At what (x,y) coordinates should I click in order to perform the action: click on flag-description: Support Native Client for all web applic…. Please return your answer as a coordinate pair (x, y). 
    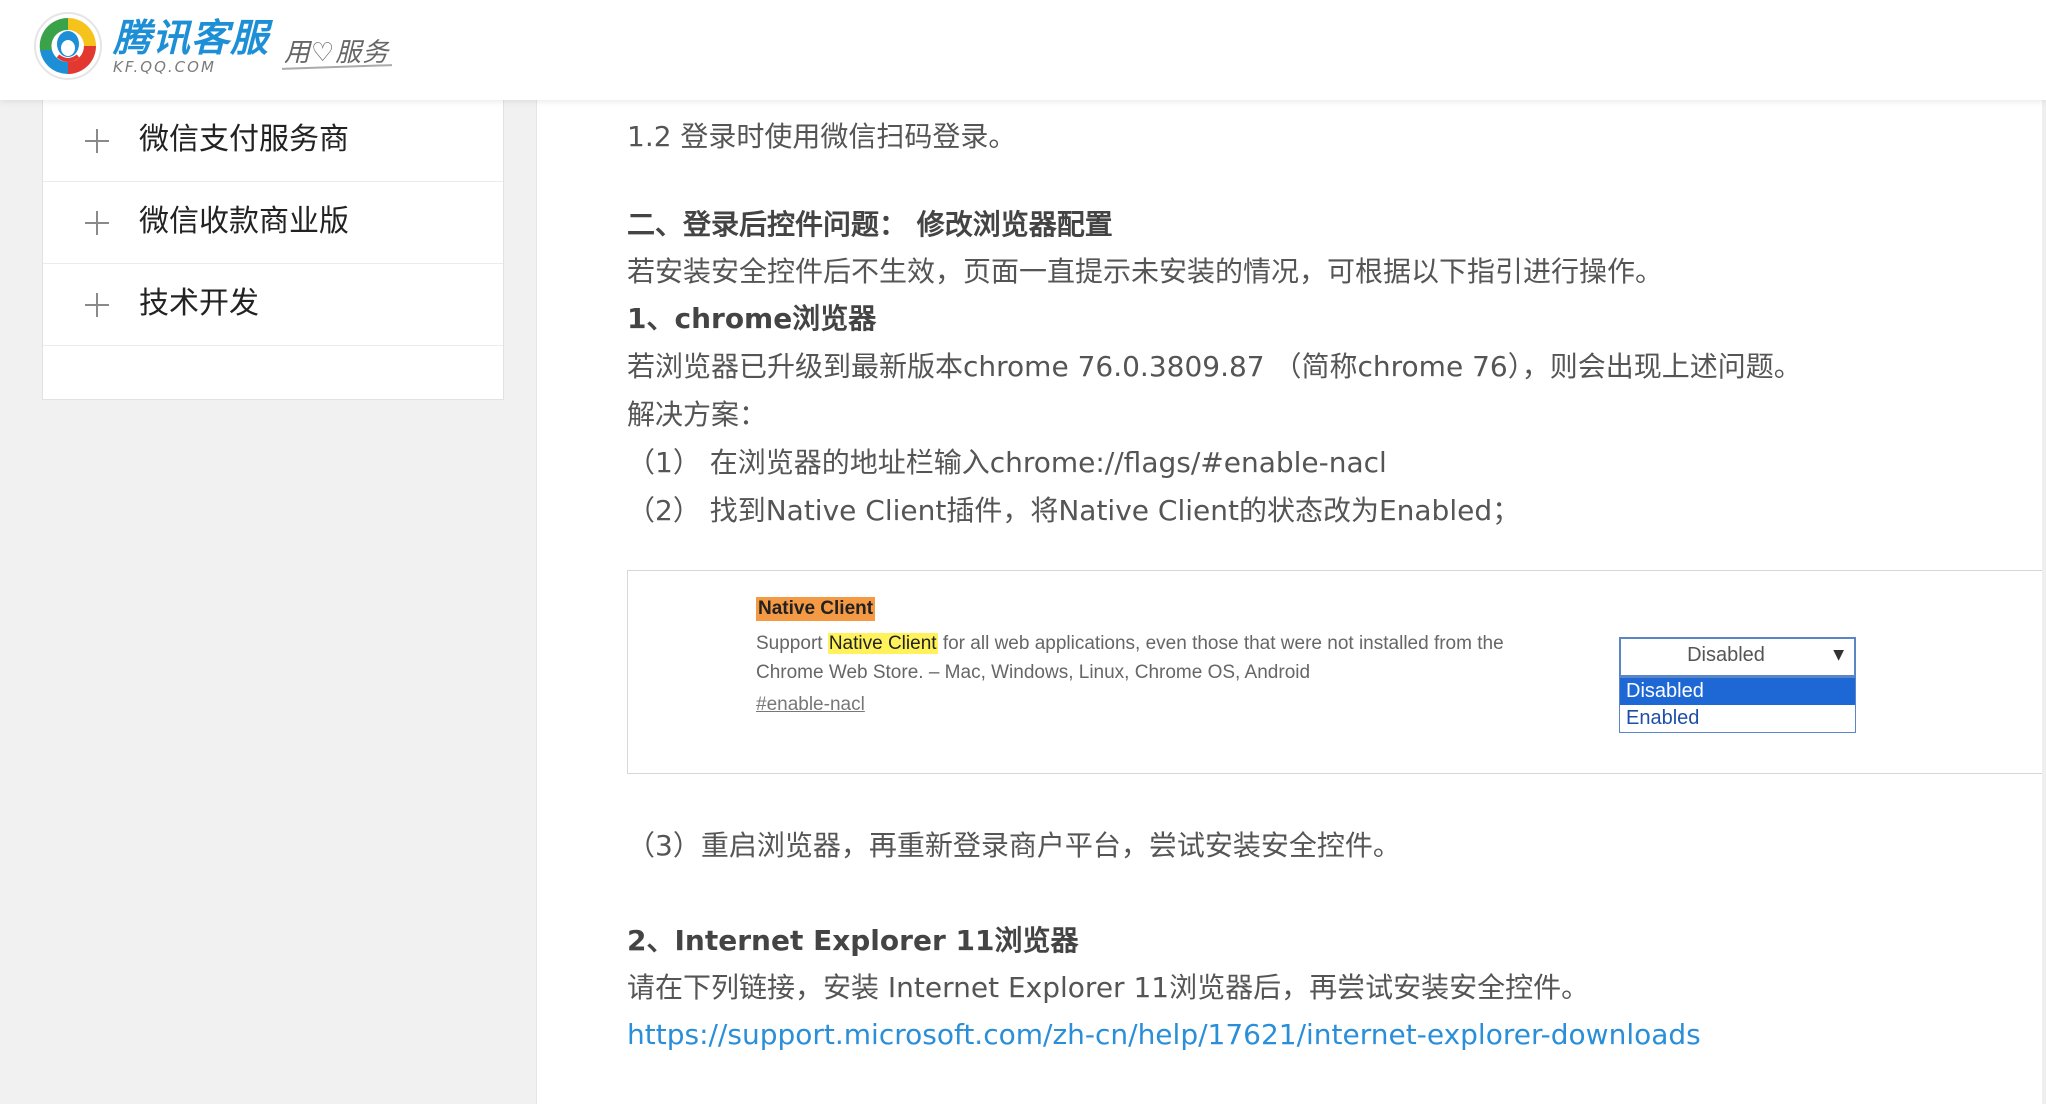
    Looking at the image, I should click on (1166, 658).